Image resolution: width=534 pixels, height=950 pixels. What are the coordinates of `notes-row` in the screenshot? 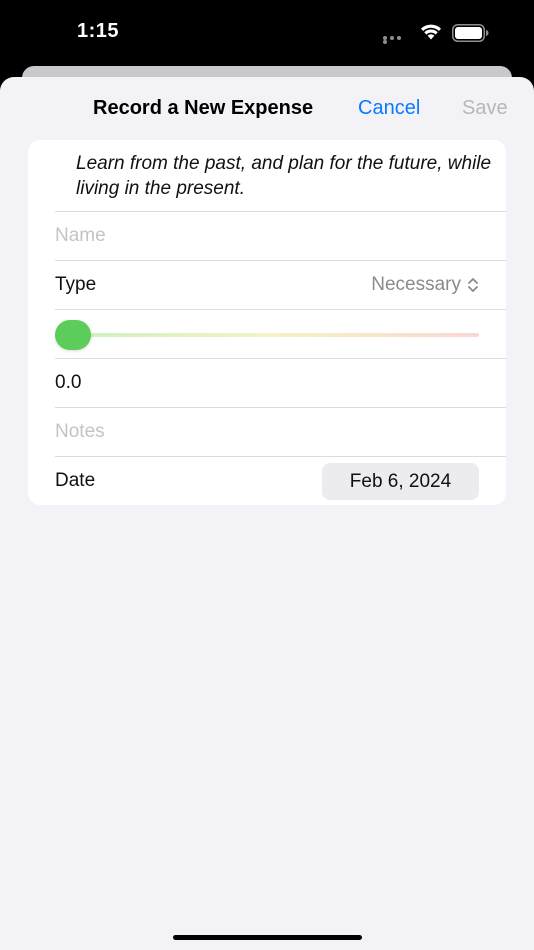 It's located at (280, 432).